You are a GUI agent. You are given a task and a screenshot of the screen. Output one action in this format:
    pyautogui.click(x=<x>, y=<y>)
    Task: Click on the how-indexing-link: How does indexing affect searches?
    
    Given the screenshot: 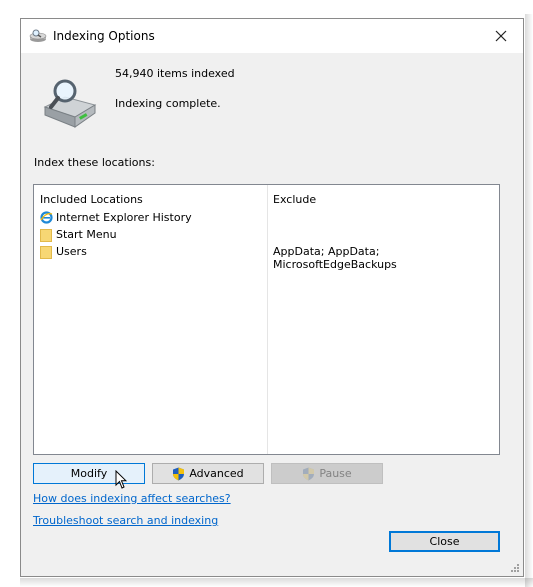 What is the action you would take?
    pyautogui.click(x=132, y=498)
    